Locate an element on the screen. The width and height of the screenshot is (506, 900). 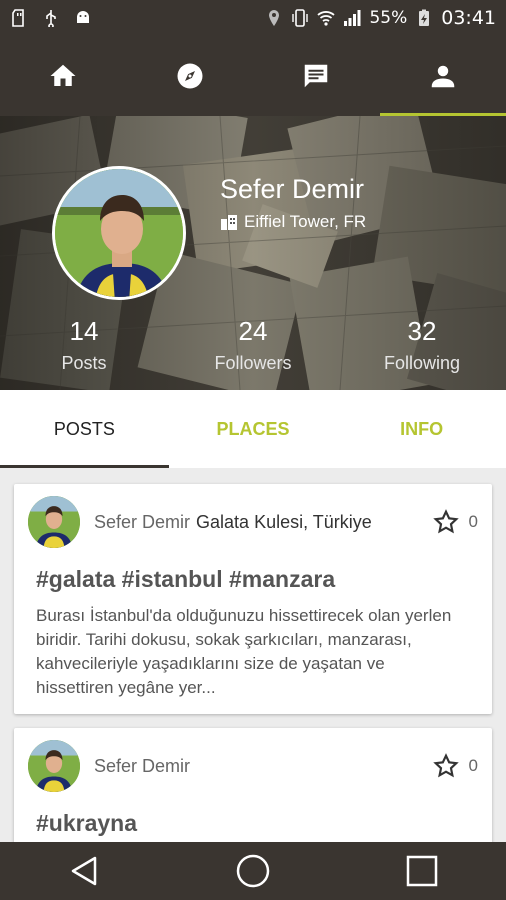
nav-home is located at coordinates (63, 76).